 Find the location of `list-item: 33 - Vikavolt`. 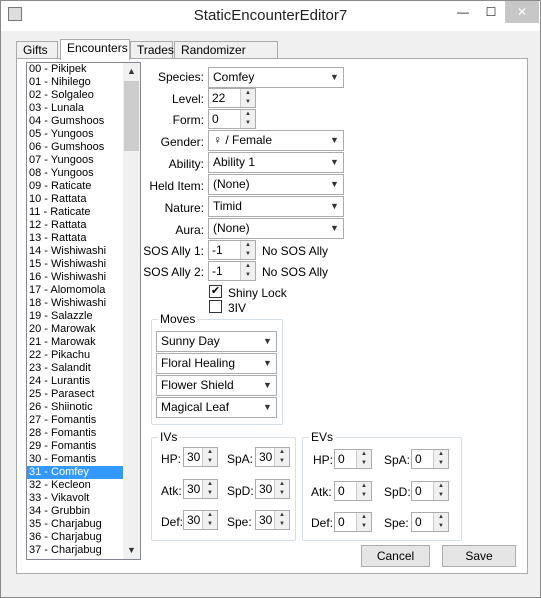

list-item: 33 - Vikavolt is located at coordinates (75, 498).